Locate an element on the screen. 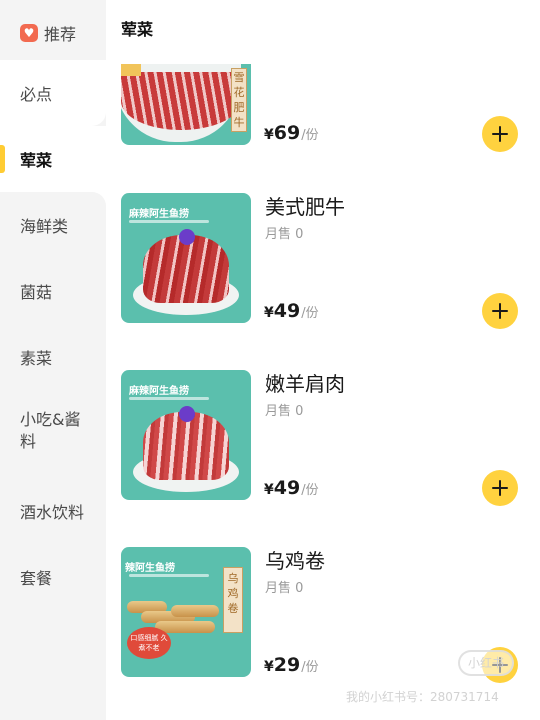 The width and height of the screenshot is (540, 720). beef-dome is located at coordinates (186, 269).